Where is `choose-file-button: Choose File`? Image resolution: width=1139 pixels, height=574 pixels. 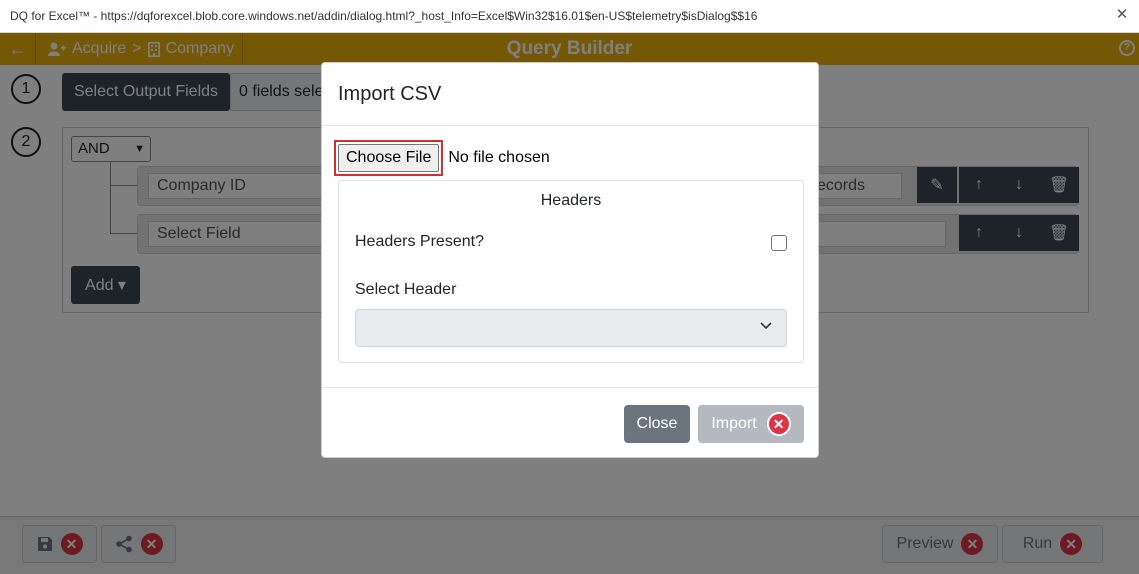
choose-file-button: Choose File is located at coordinates (389, 158).